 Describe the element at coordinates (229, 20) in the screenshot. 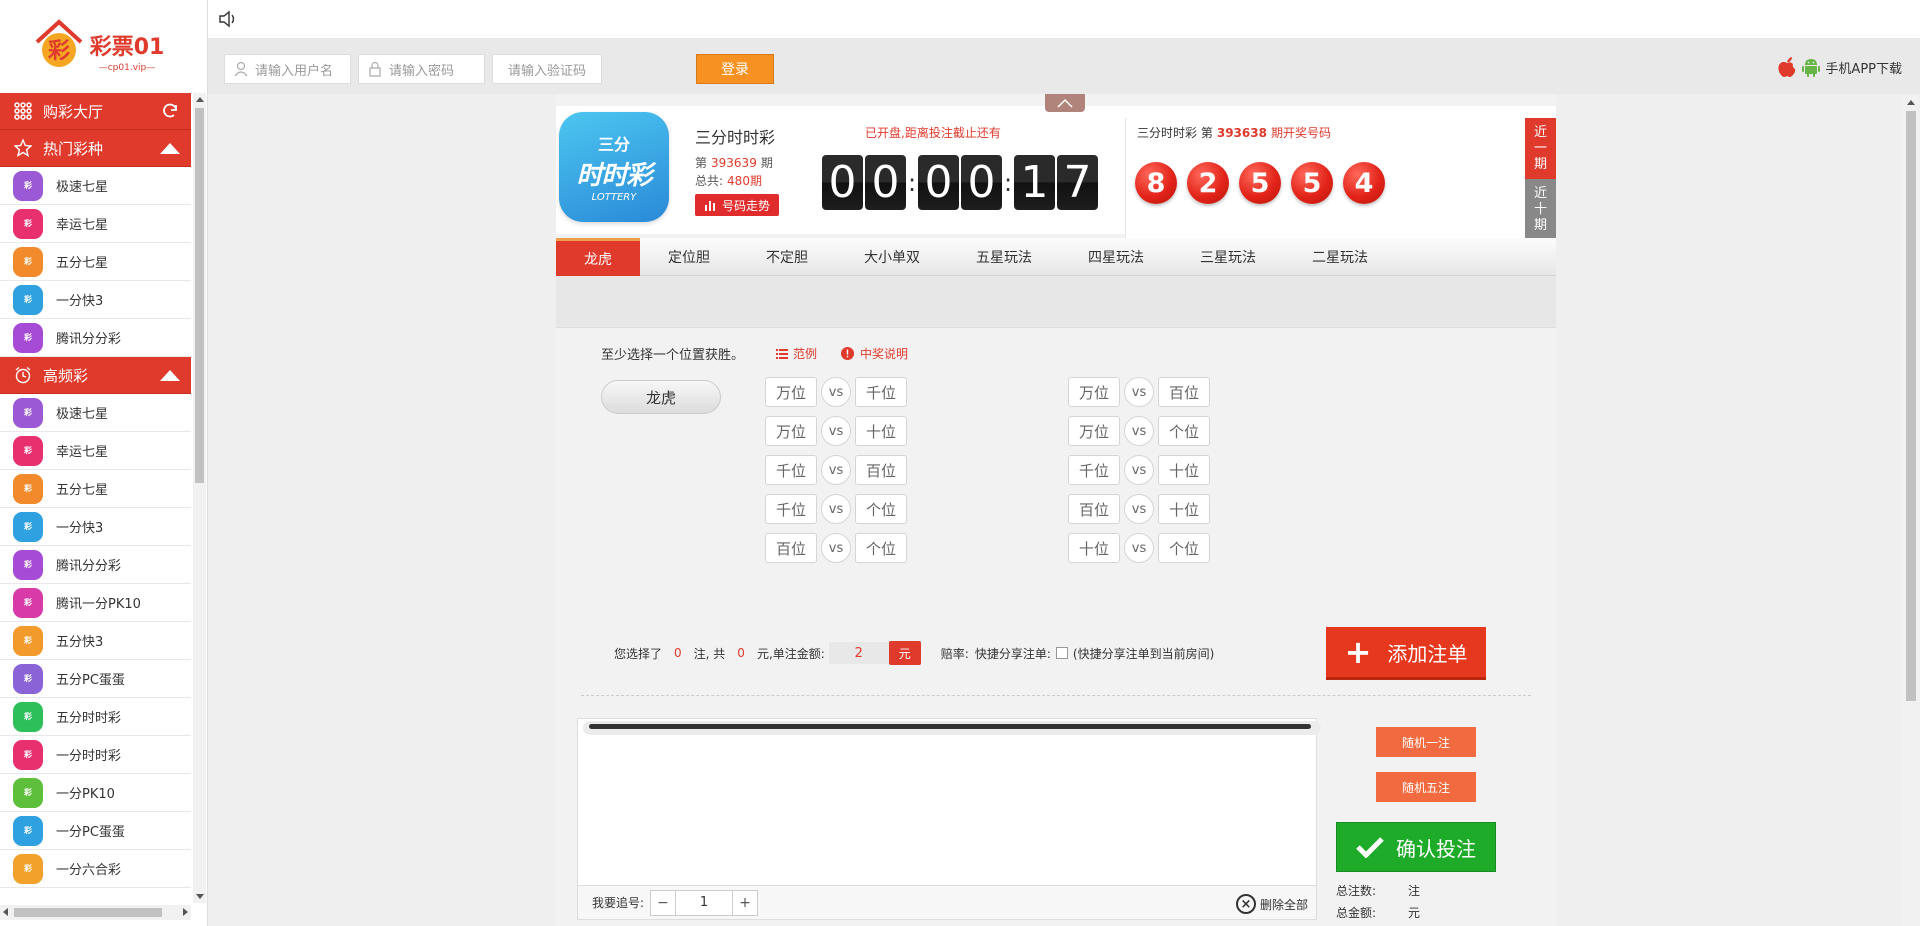

I see `speaker-icon` at that location.